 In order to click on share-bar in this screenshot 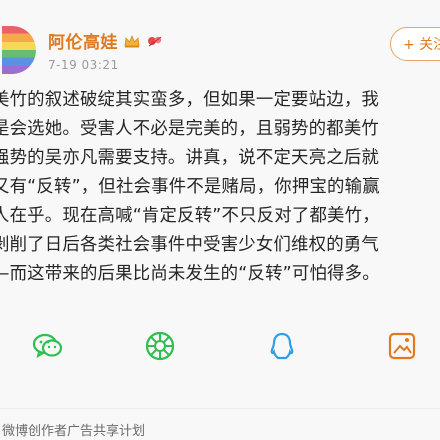, I will do `click(220, 348)`.